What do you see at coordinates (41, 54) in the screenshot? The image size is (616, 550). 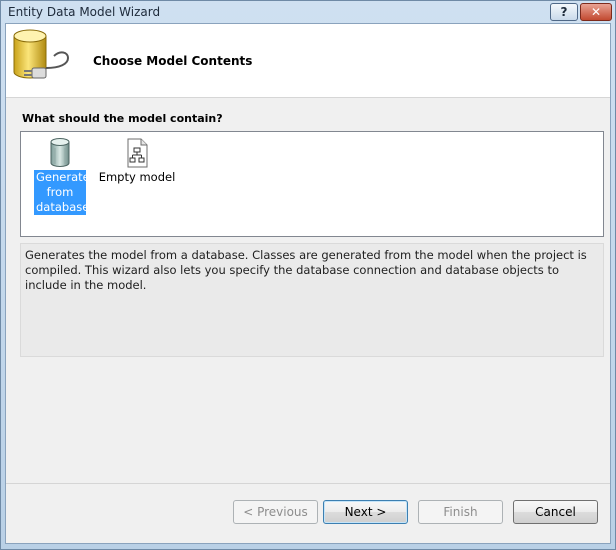 I see `database-plug-icon` at bounding box center [41, 54].